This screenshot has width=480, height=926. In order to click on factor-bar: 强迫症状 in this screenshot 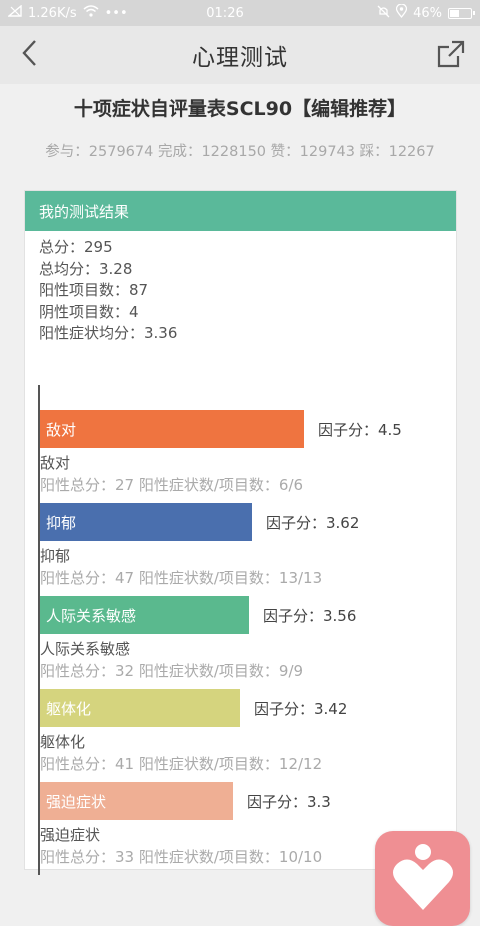, I will do `click(136, 801)`.